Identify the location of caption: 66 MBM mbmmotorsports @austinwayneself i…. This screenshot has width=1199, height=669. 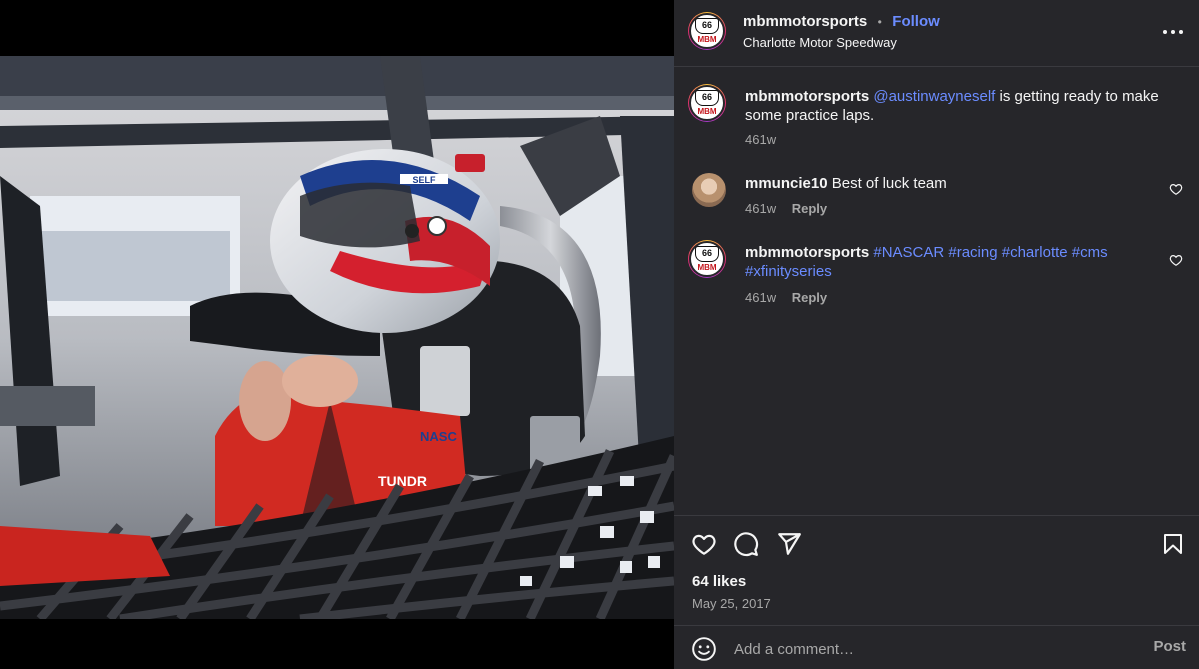
(935, 119).